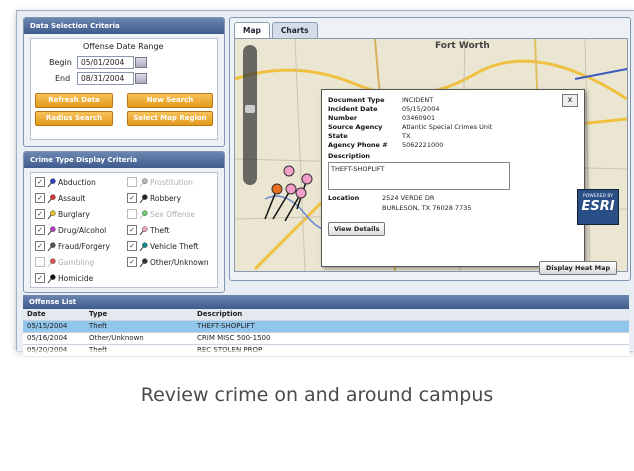  What do you see at coordinates (427, 208) in the screenshot?
I see `location-line2: BURLESON, TX 76028 7735` at bounding box center [427, 208].